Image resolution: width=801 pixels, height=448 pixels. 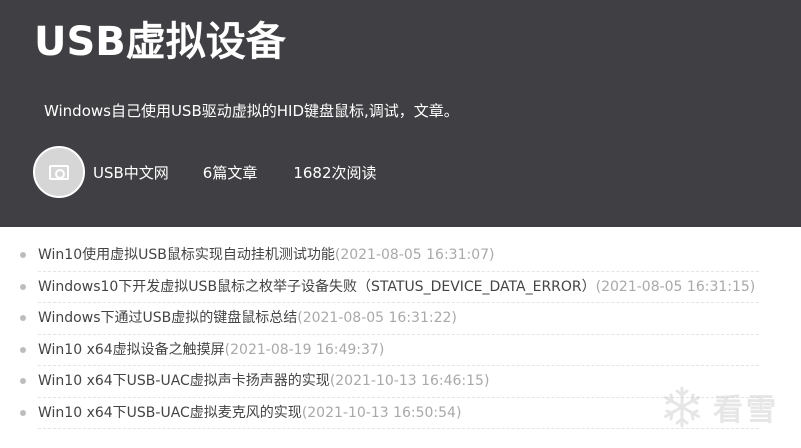 What do you see at coordinates (304, 349) in the screenshot?
I see `article-date: (2021-08-19 16:49:37)` at bounding box center [304, 349].